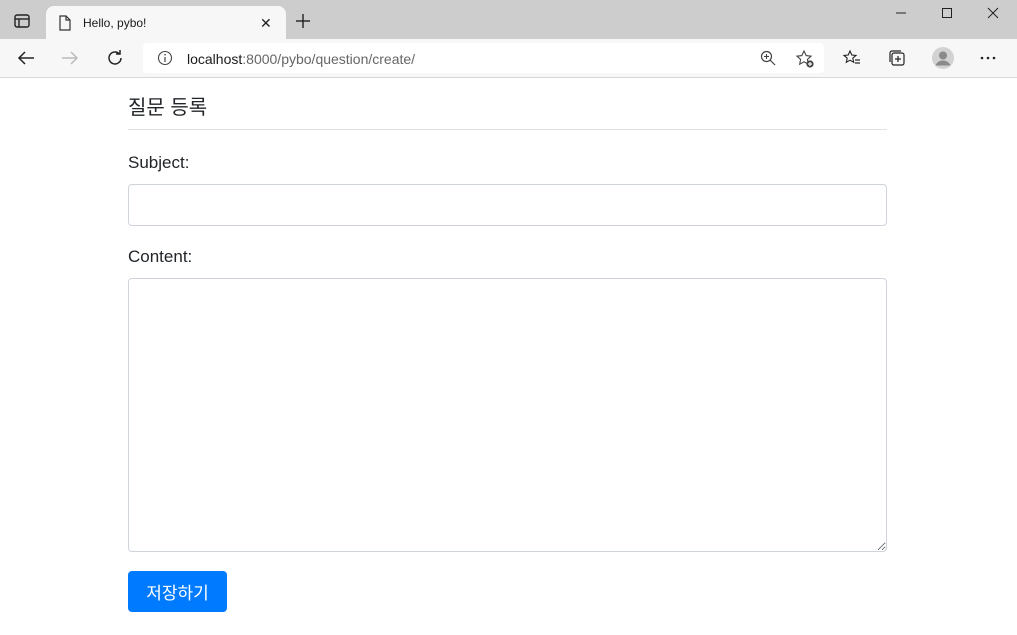 The height and width of the screenshot is (635, 1017). Describe the element at coordinates (897, 58) in the screenshot. I see `collections-icon` at that location.